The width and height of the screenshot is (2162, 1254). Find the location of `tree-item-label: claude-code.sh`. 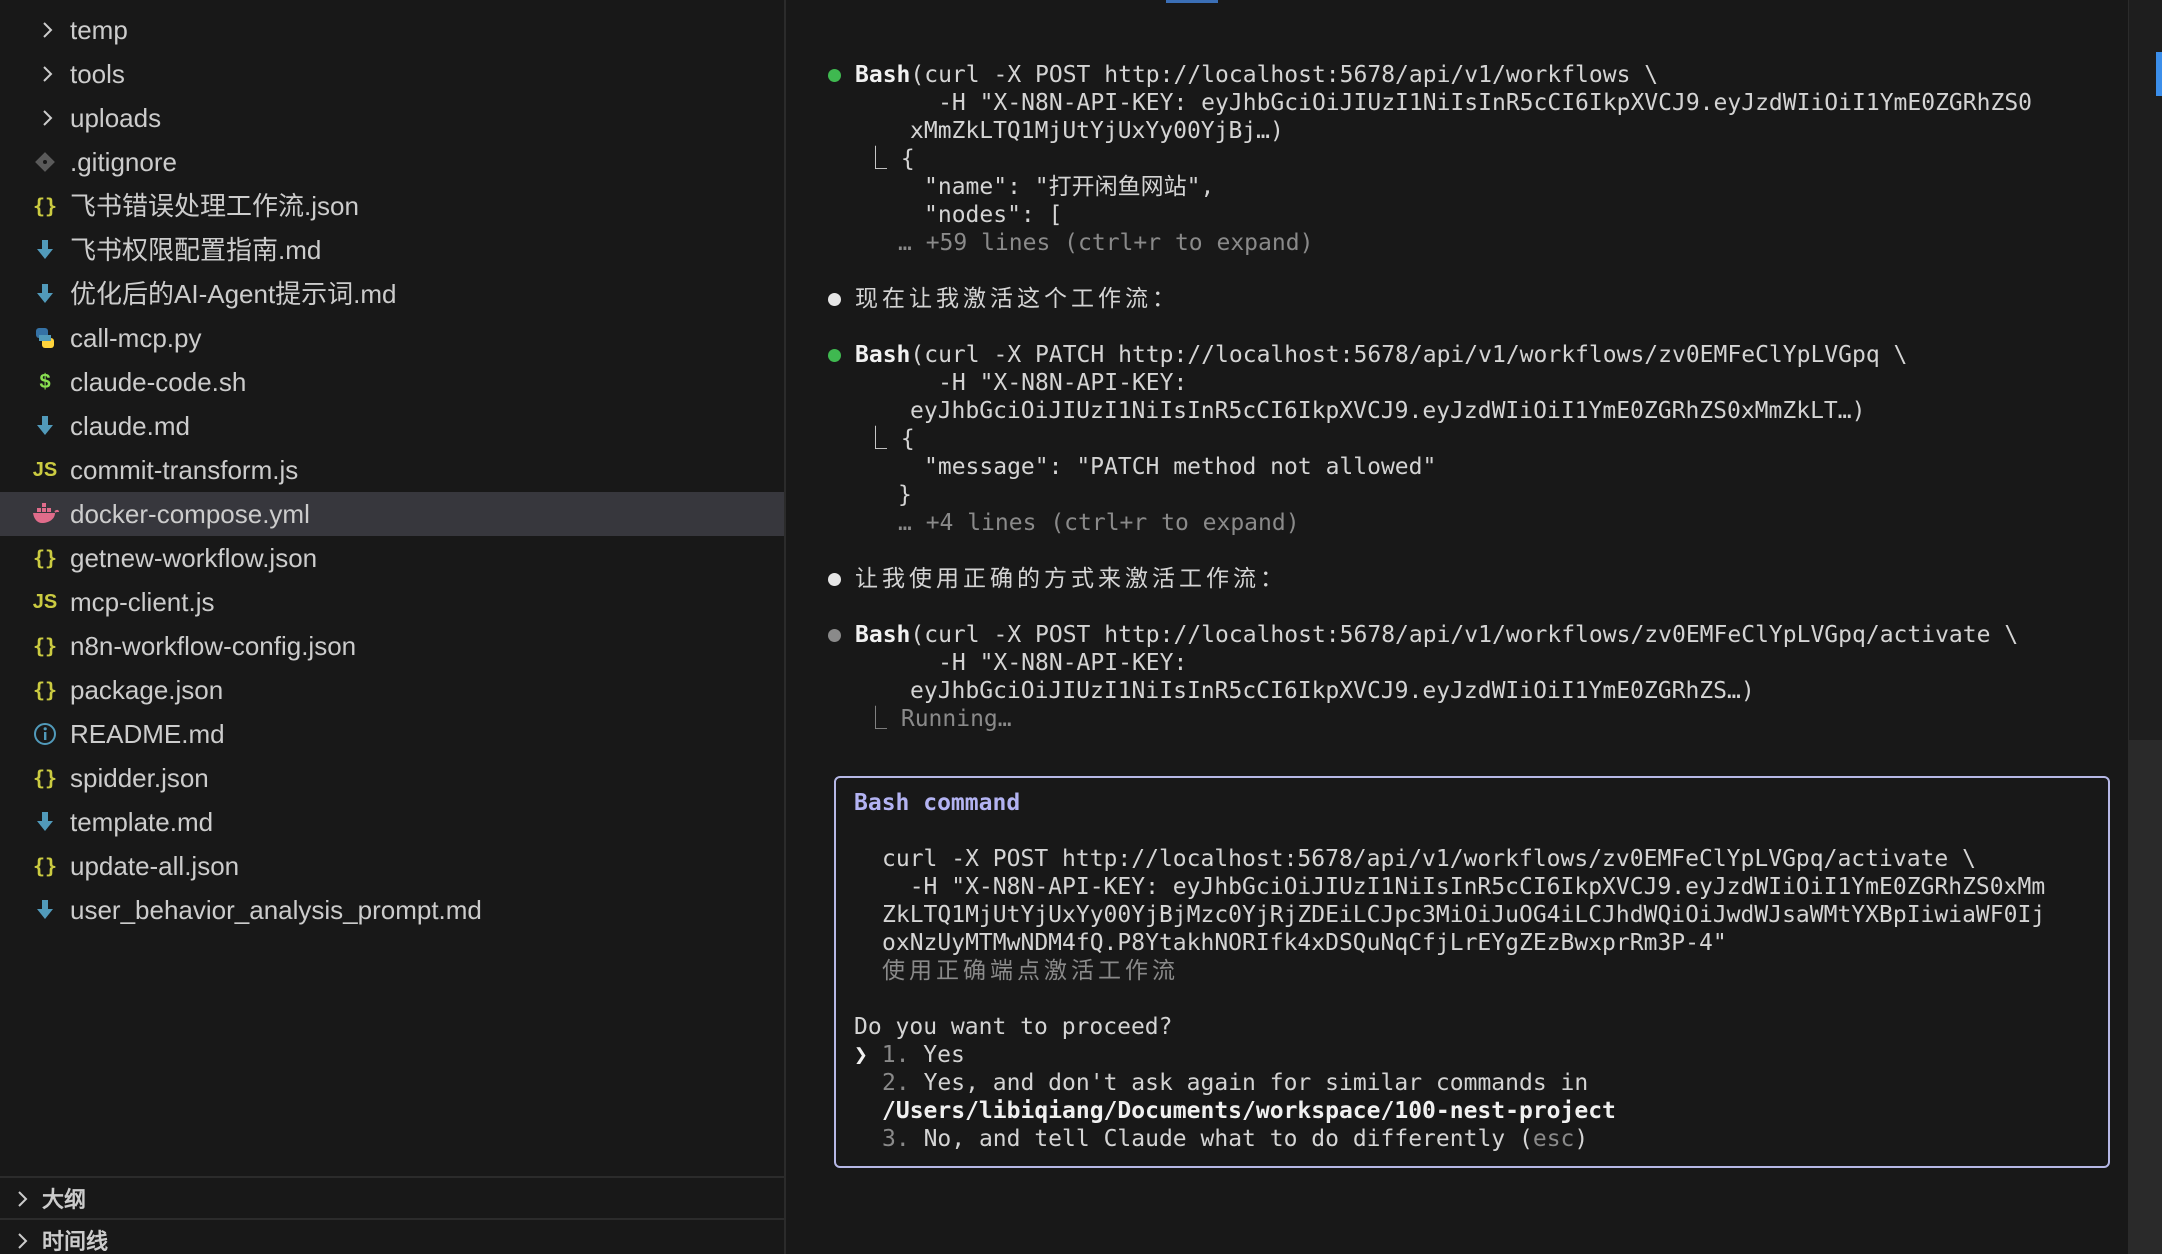

tree-item-label: claude-code.sh is located at coordinates (158, 382).